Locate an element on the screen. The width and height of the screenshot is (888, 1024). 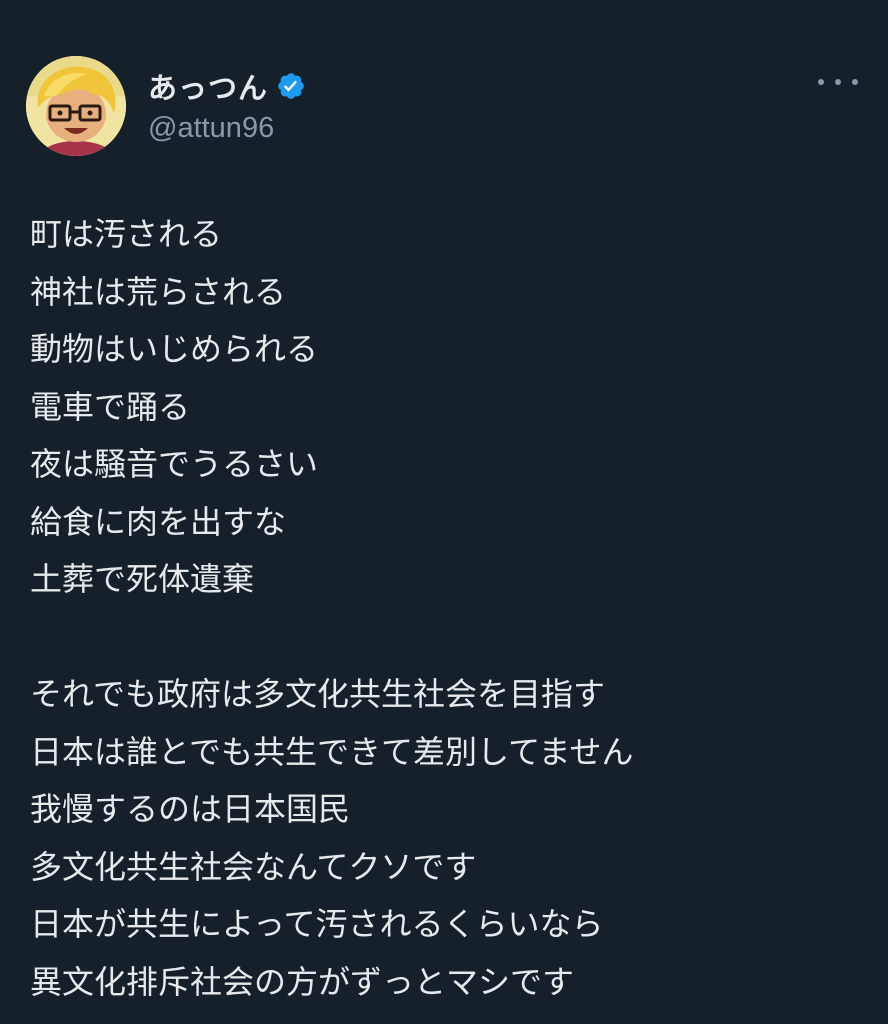
tweet-line: 異文化排斥社会の方がずっとマシです is located at coordinates (302, 981).